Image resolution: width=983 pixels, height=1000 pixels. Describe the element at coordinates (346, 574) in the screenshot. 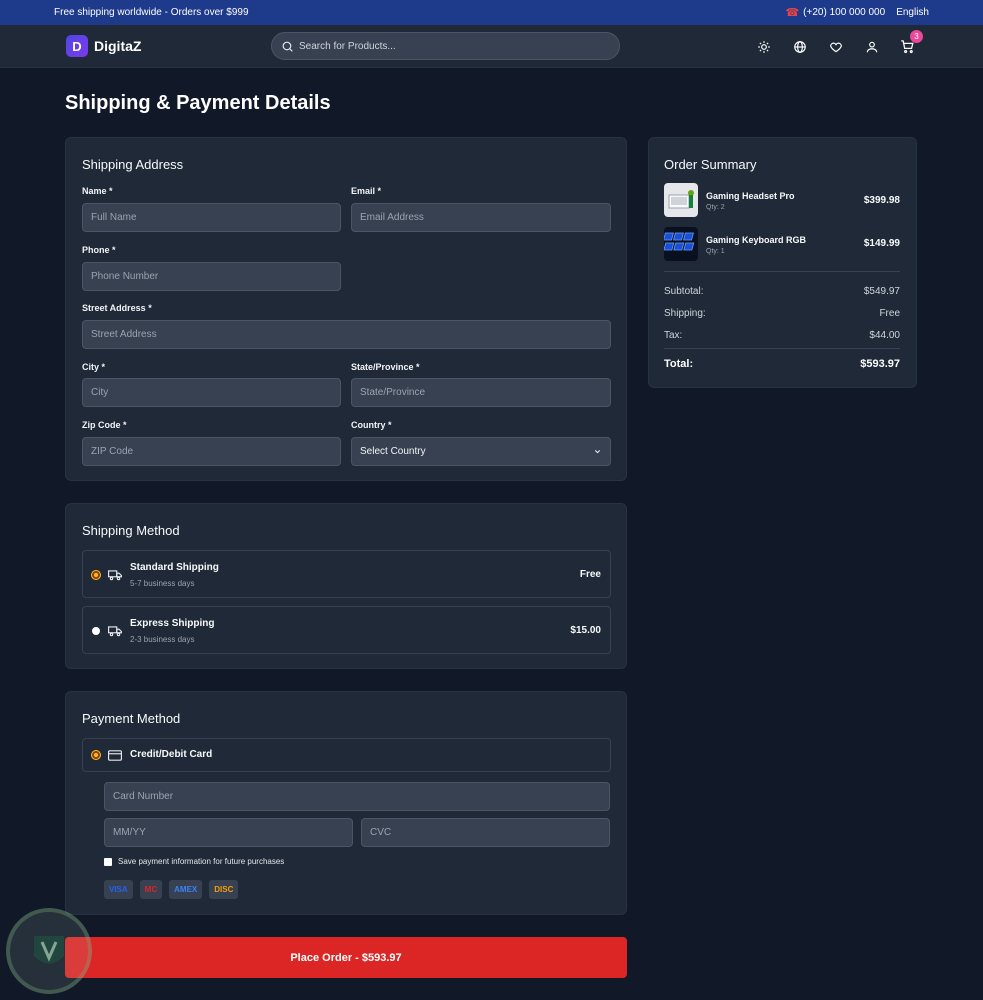

I see `shipping-option-standard: Standard Shipping 5-7 business days Free` at that location.